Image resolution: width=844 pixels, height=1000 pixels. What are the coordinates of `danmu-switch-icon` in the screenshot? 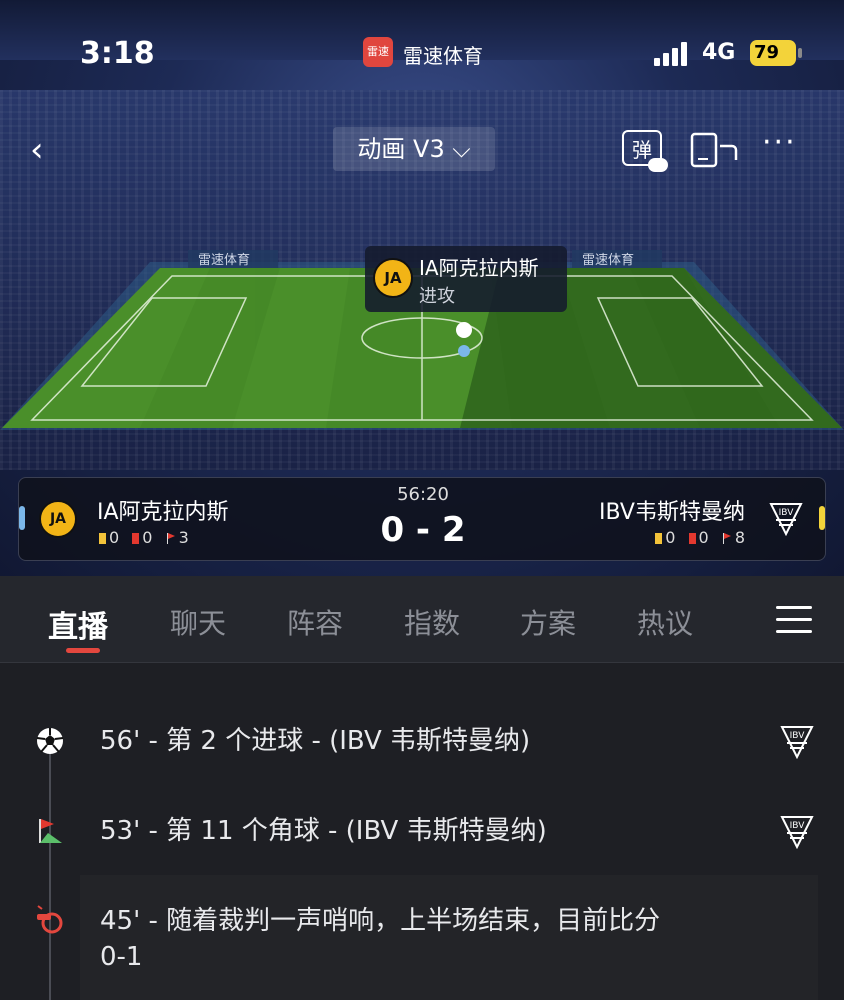 It's located at (658, 165).